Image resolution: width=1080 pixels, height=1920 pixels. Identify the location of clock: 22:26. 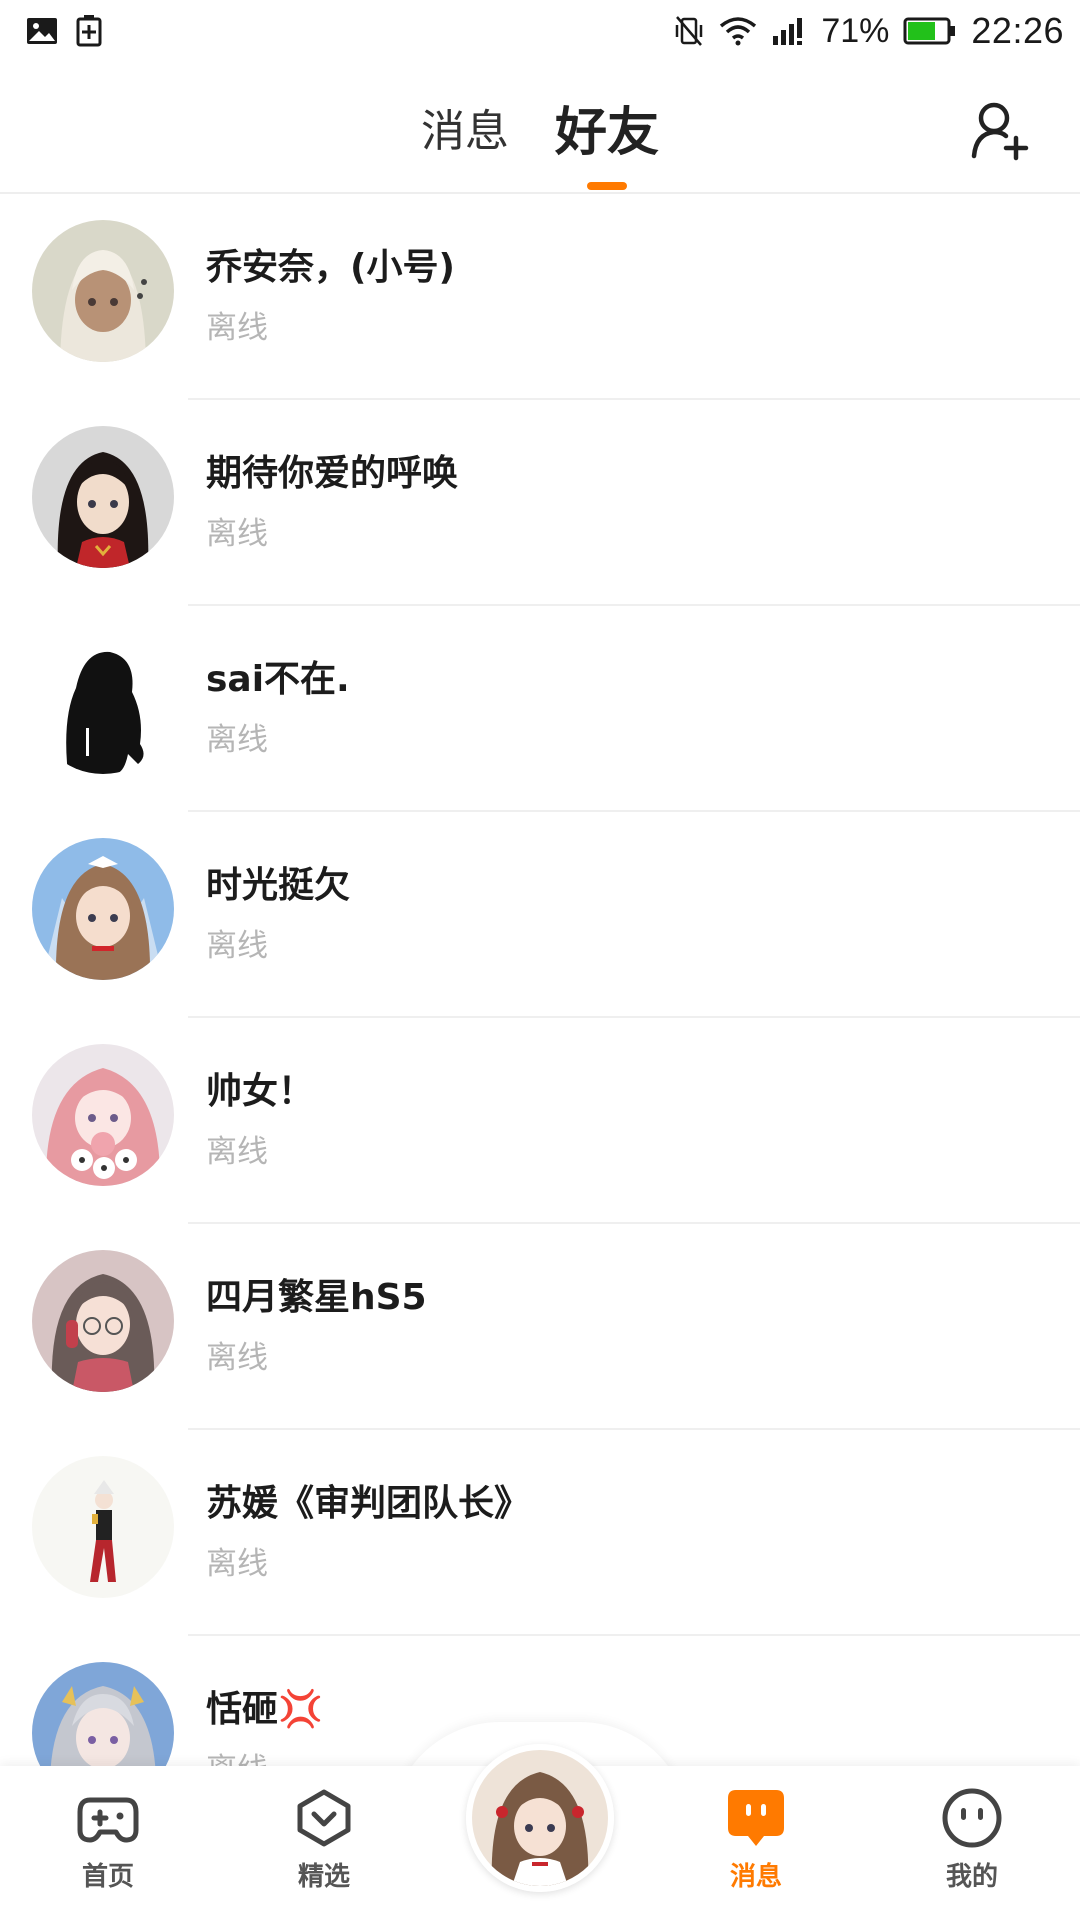
(1017, 30).